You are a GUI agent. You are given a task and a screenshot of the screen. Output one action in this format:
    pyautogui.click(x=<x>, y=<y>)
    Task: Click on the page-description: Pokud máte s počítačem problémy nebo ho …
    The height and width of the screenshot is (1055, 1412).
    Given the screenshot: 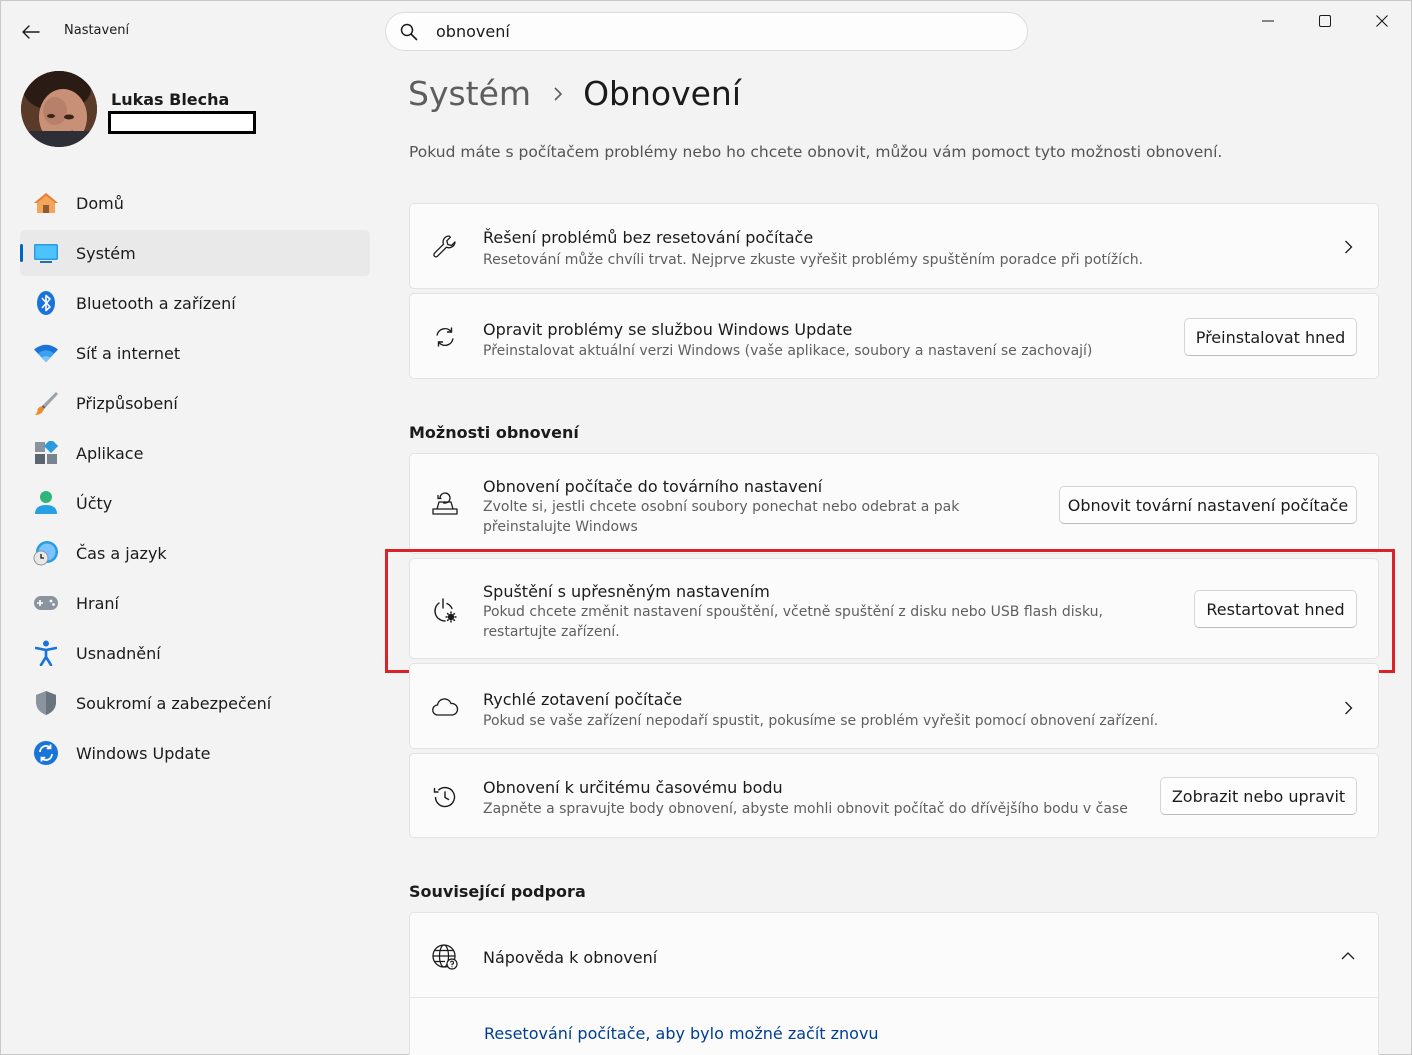 What is the action you would take?
    pyautogui.click(x=816, y=152)
    